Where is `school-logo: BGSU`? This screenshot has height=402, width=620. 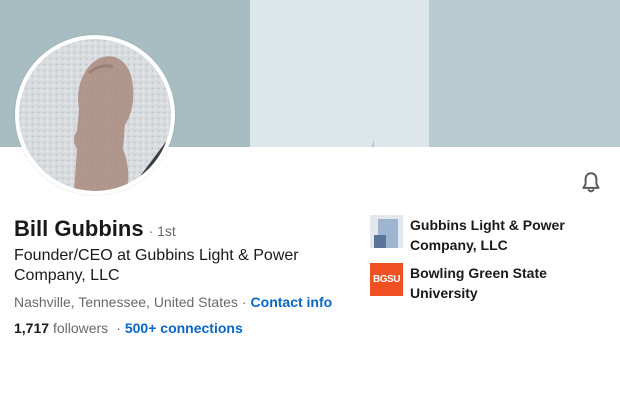
school-logo: BGSU is located at coordinates (386, 279).